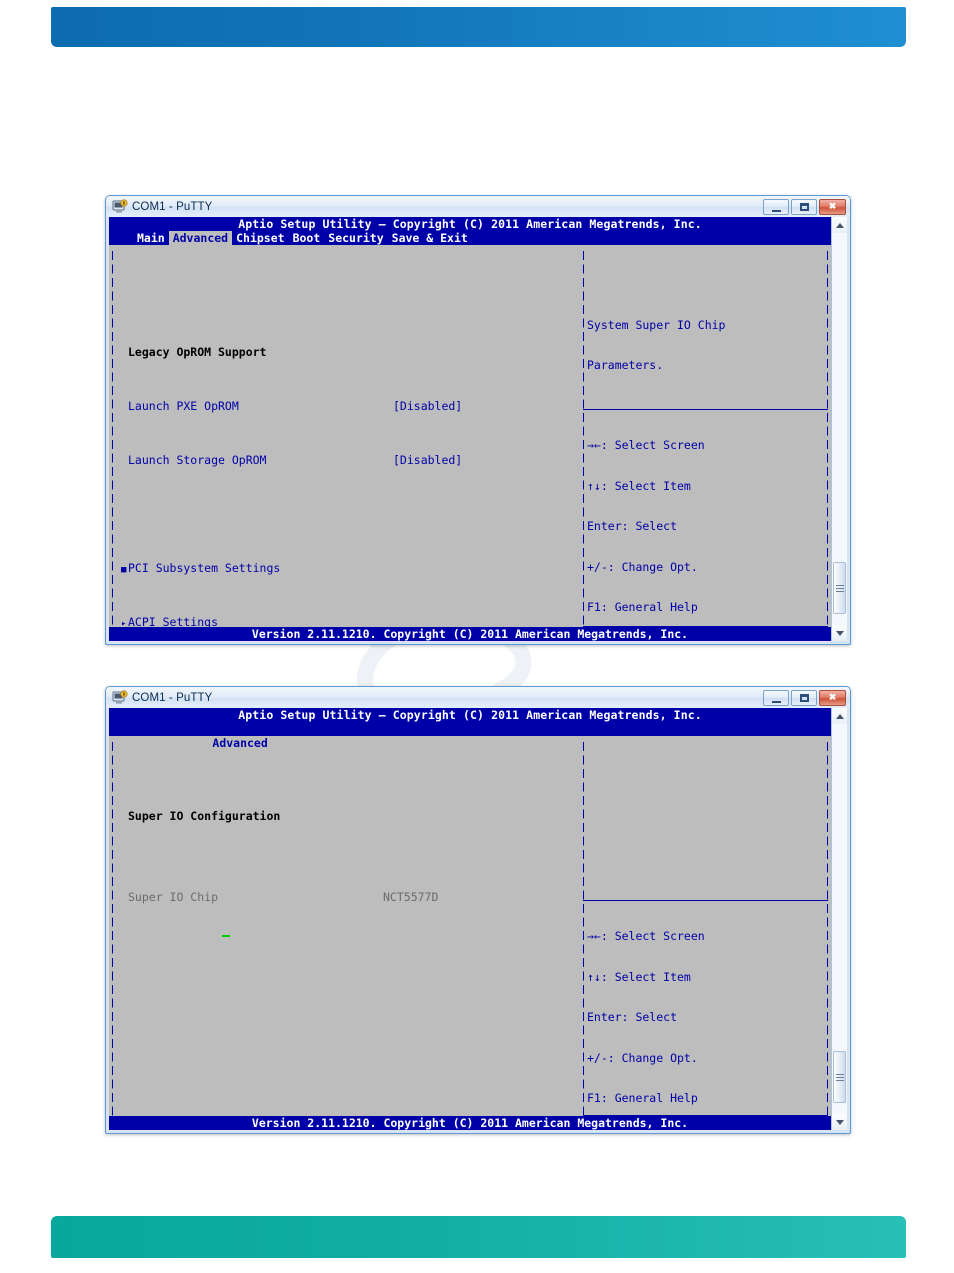 This screenshot has height=1273, width=954. Describe the element at coordinates (656, 324) in the screenshot. I see `help-line: System Super IO Chip` at that location.